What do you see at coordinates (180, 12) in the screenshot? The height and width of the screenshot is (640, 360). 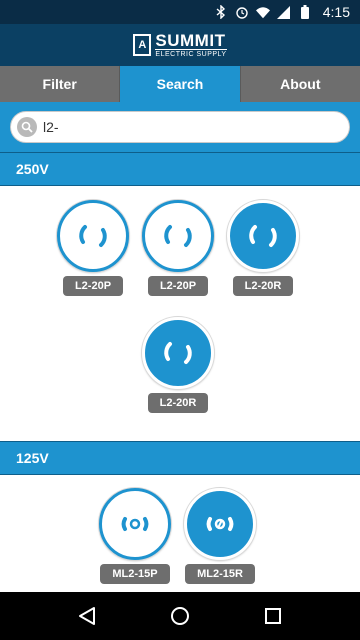 I see `status-bar: 4:15` at bounding box center [180, 12].